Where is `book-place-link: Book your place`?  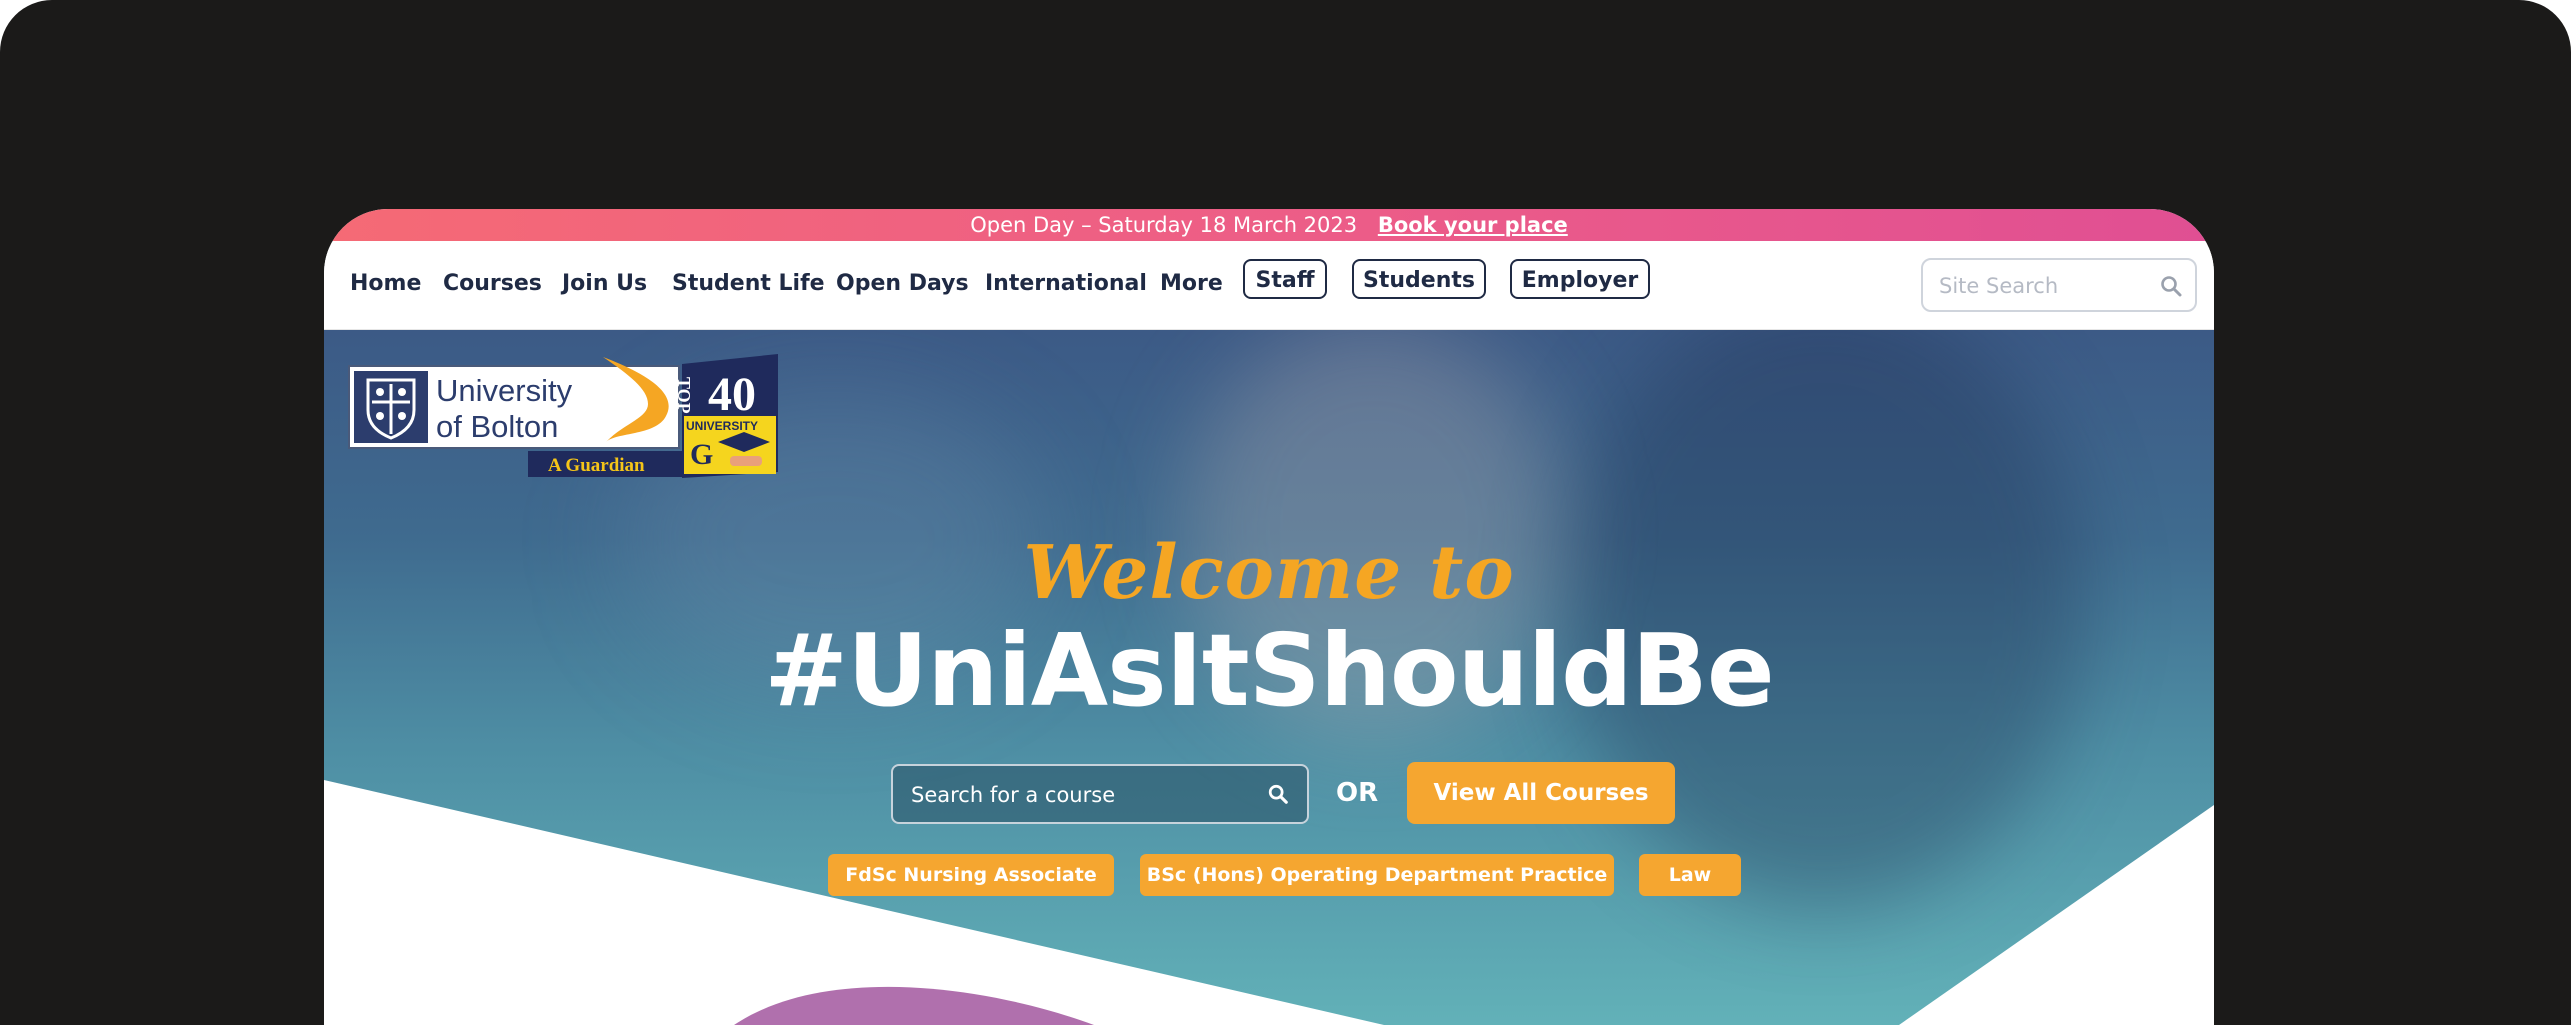 book-place-link: Book your place is located at coordinates (1473, 225).